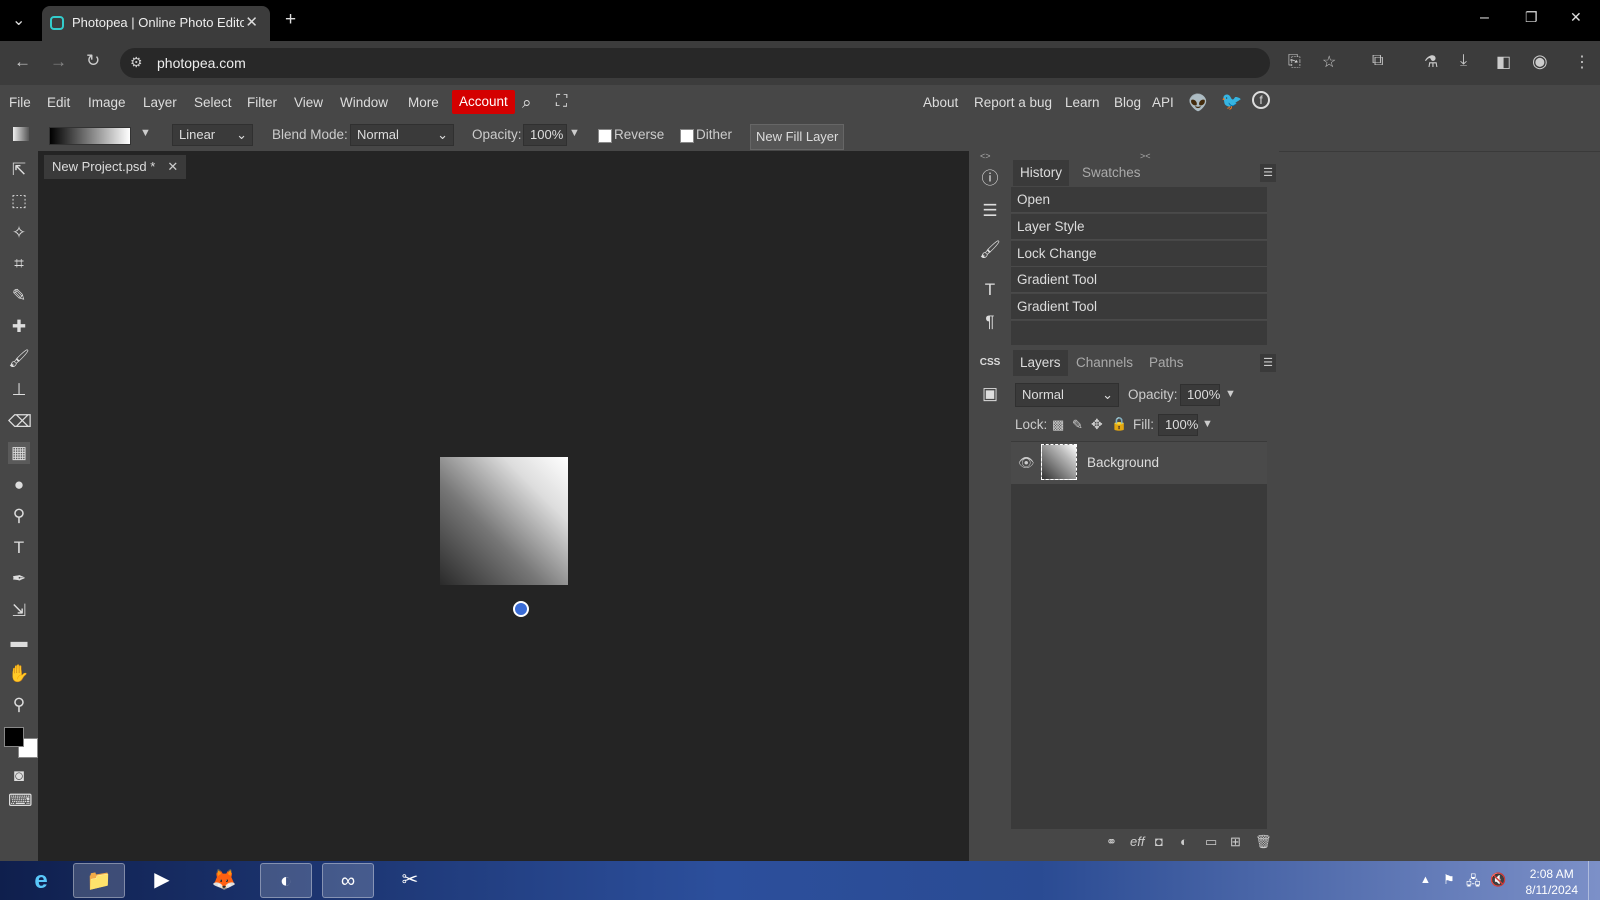 Image resolution: width=1600 pixels, height=900 pixels. What do you see at coordinates (145, 133) in the screenshot?
I see `gradient-dropdown-arrow-icon: ▼` at bounding box center [145, 133].